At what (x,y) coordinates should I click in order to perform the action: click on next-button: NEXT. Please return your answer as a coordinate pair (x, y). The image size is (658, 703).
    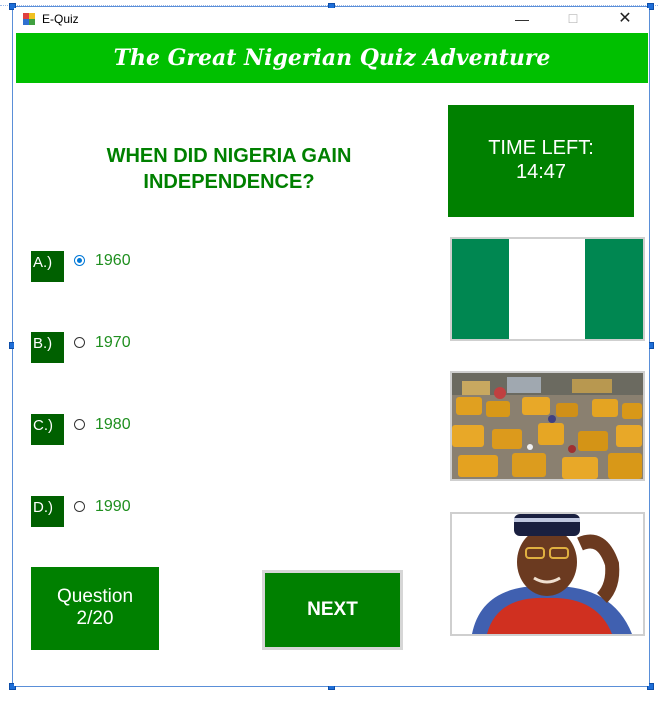
    Looking at the image, I should click on (332, 610).